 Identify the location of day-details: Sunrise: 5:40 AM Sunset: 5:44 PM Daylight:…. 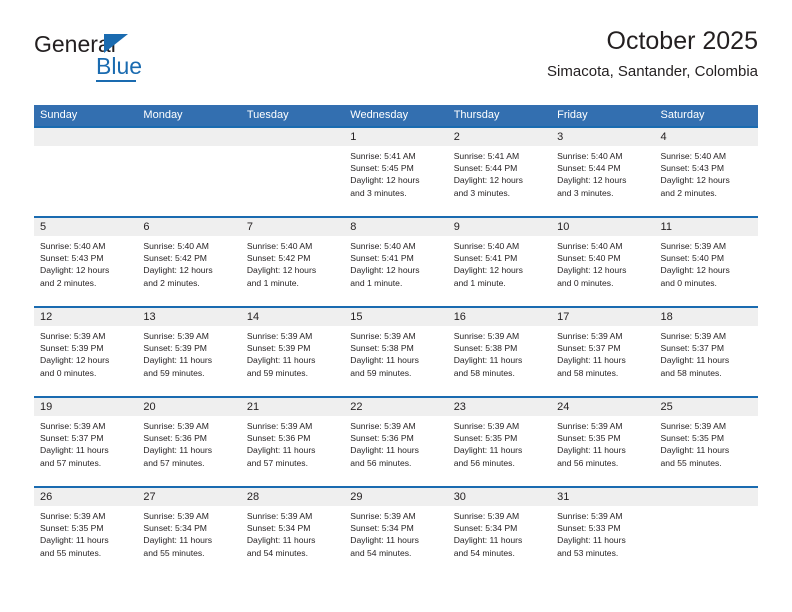
(602, 172).